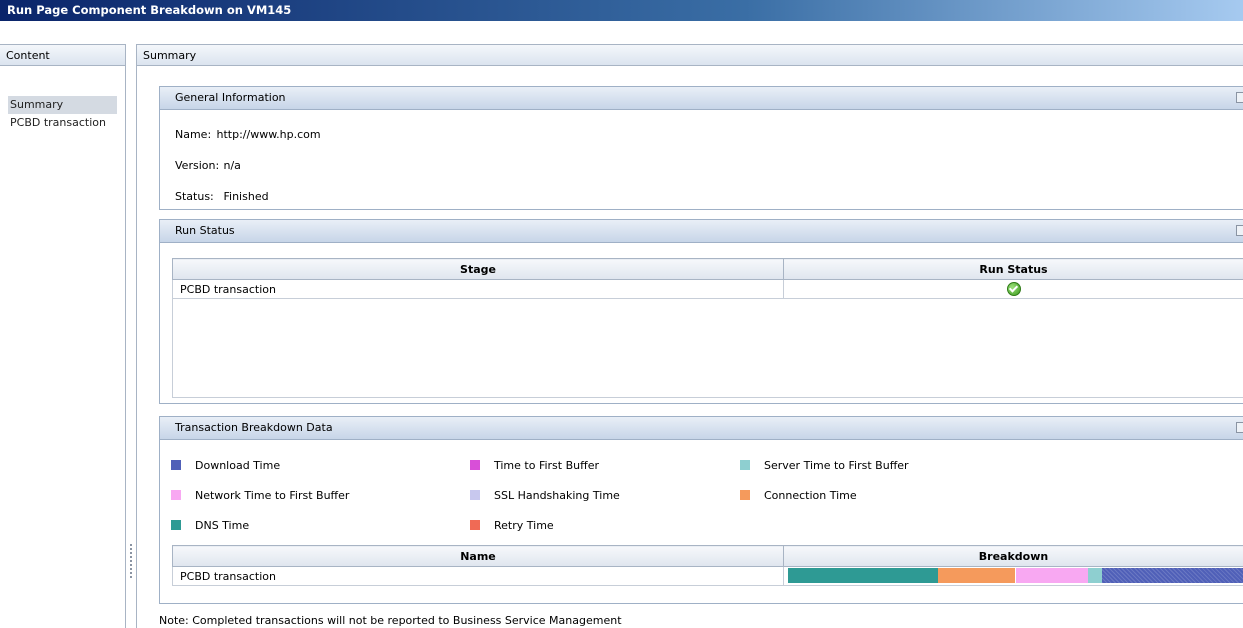 This screenshot has height=628, width=1243. What do you see at coordinates (557, 495) in the screenshot?
I see `legend-label: SSL Handshaking Time` at bounding box center [557, 495].